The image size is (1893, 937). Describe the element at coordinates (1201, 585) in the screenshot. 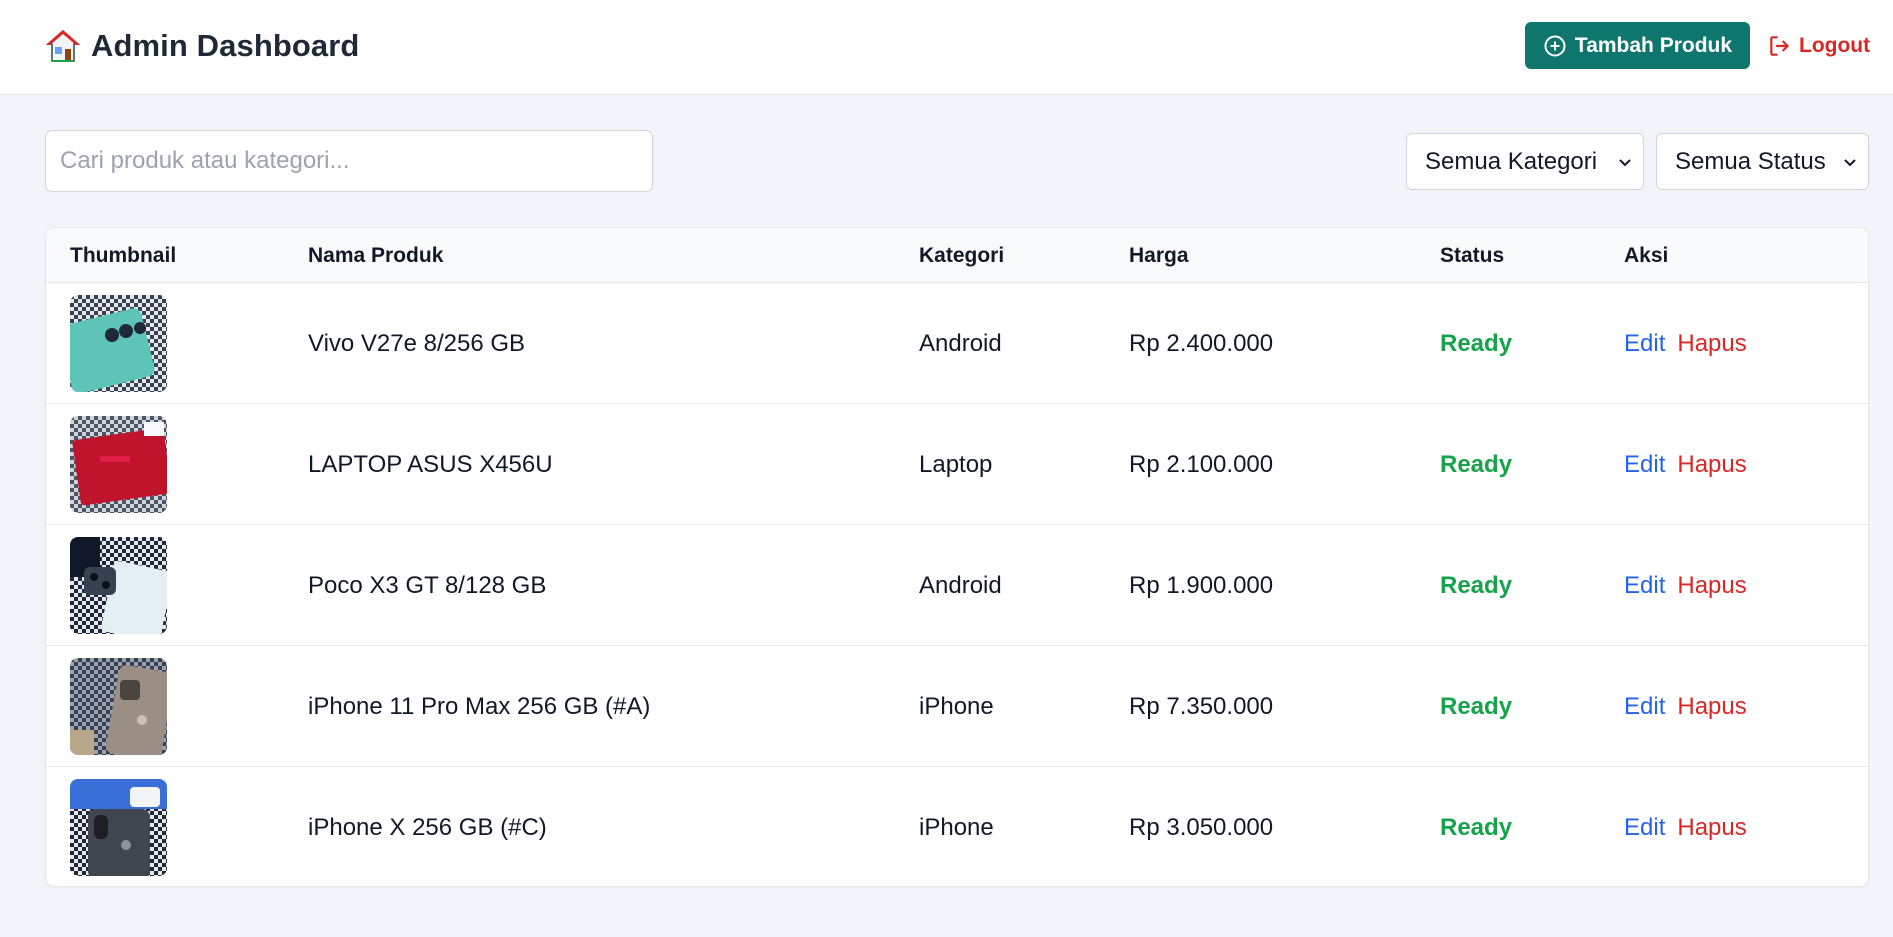

I see `product-price: Rp 1.900.000` at that location.